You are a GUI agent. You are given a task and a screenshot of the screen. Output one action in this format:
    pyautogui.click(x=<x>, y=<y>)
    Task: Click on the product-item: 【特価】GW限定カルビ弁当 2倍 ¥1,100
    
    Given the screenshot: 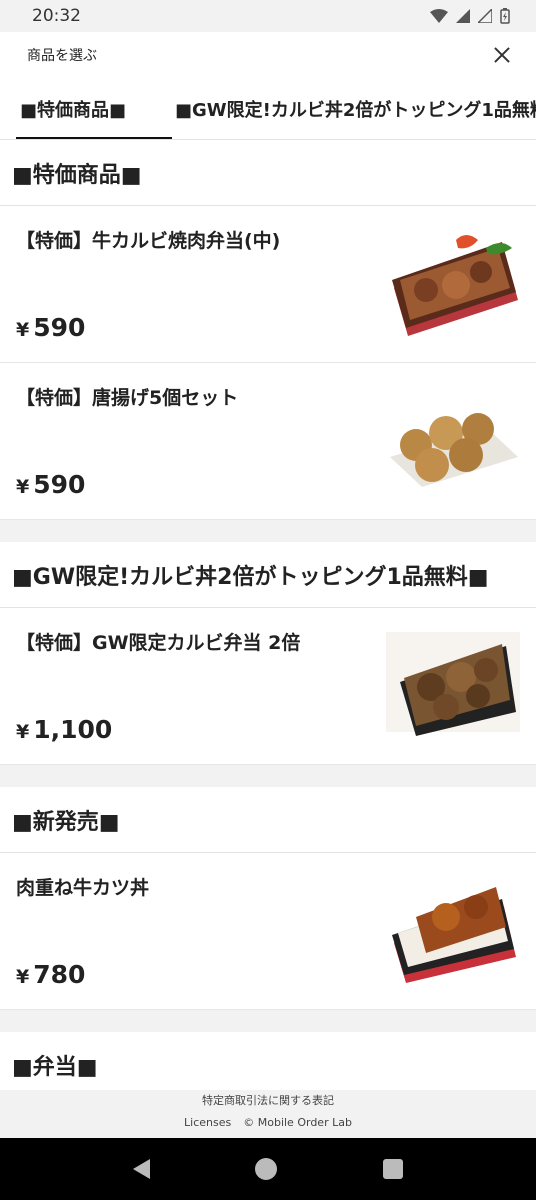 What is the action you would take?
    pyautogui.click(x=268, y=686)
    